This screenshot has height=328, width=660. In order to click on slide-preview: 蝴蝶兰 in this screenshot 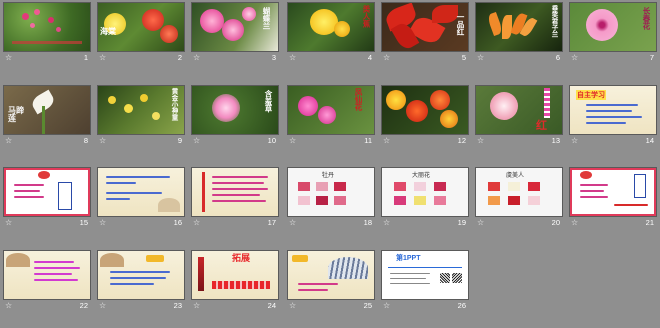, I will do `click(235, 27)`.